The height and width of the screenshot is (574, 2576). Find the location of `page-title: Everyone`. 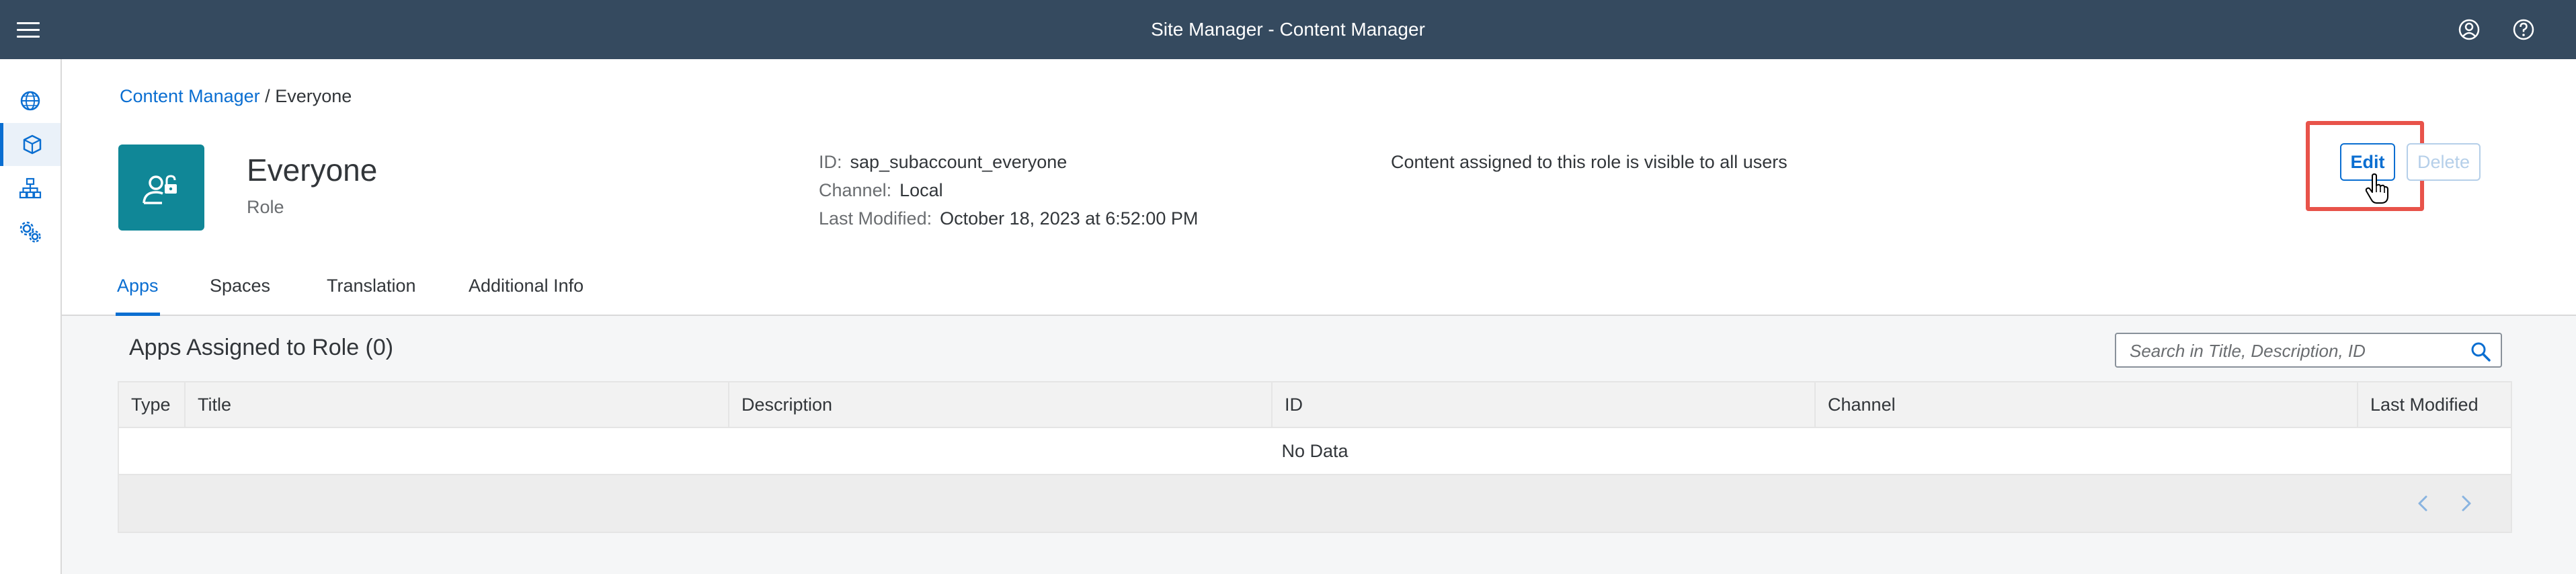

page-title: Everyone is located at coordinates (312, 170).